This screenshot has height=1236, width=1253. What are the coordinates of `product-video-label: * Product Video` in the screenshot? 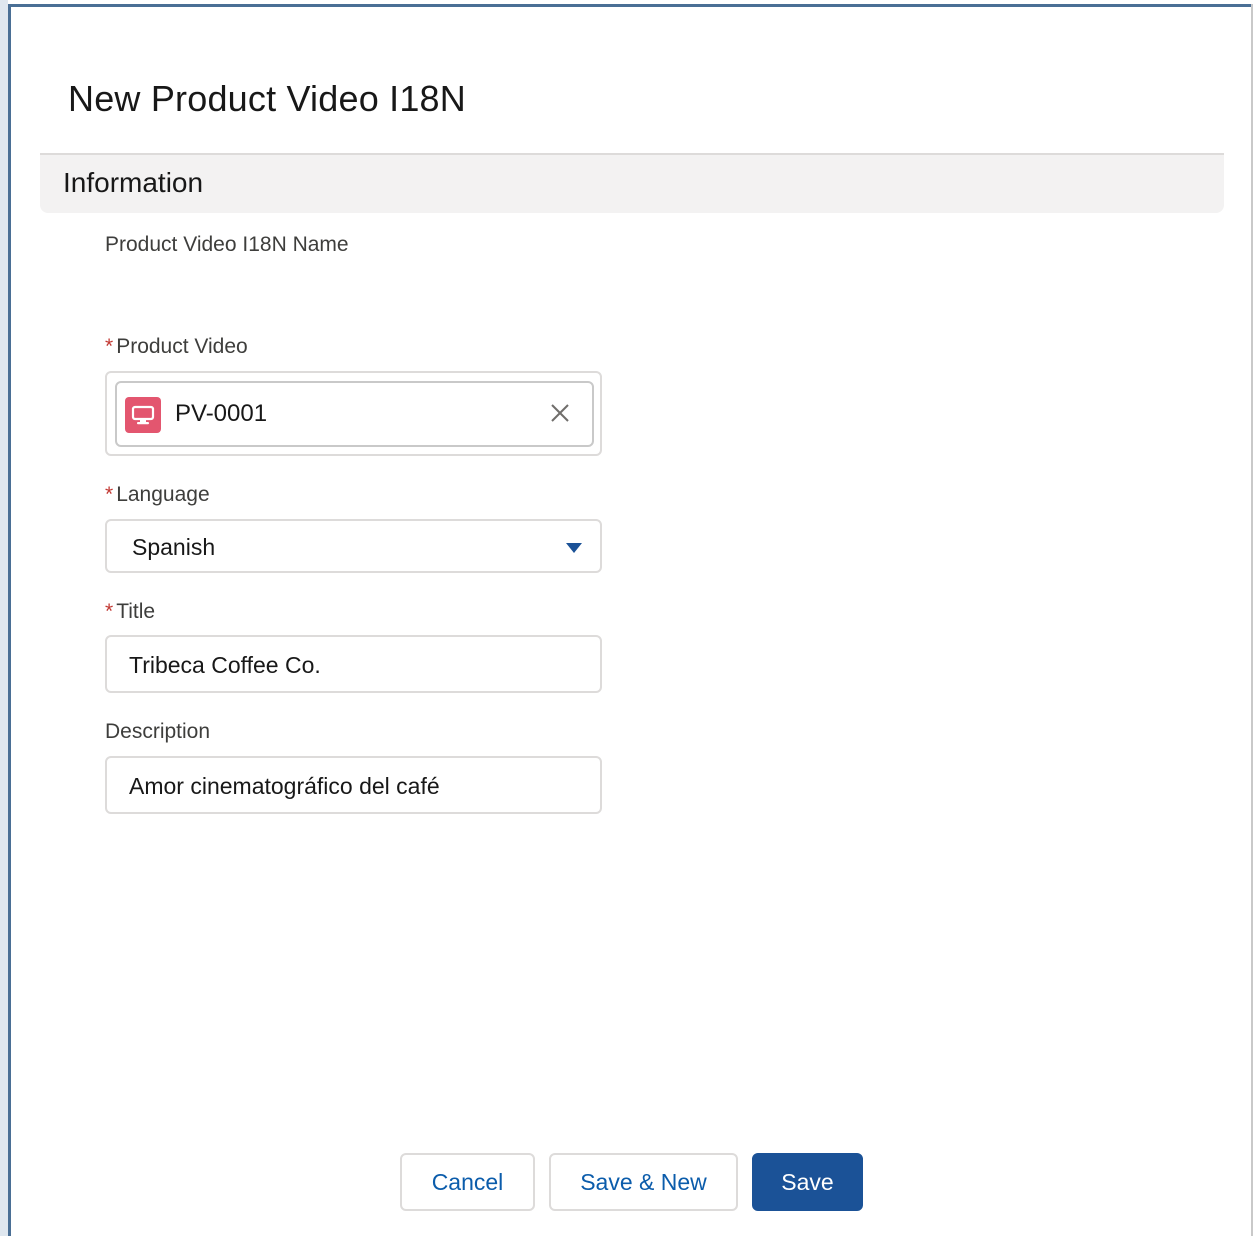 It's located at (176, 347).